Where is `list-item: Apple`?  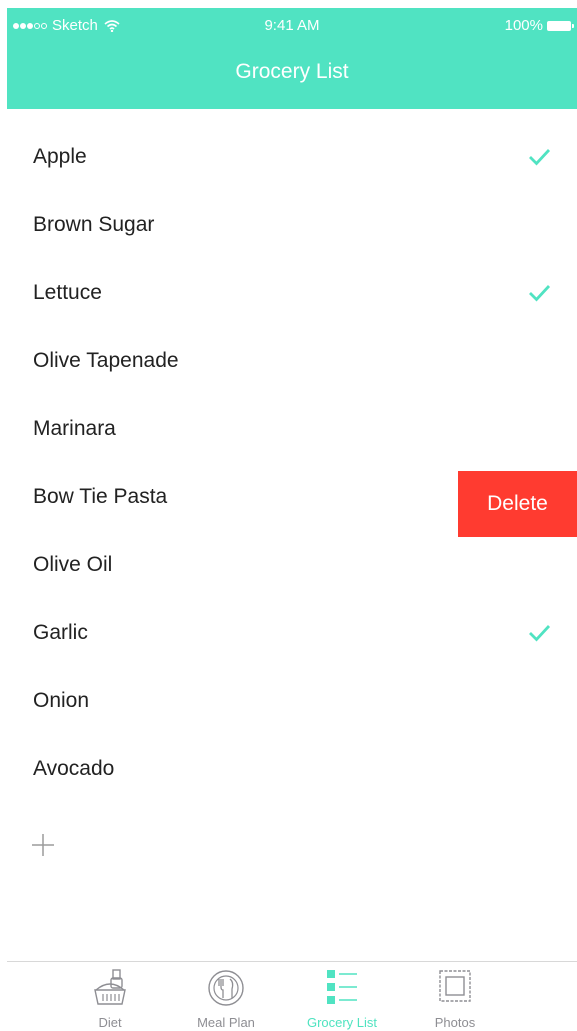 list-item: Apple is located at coordinates (288, 156).